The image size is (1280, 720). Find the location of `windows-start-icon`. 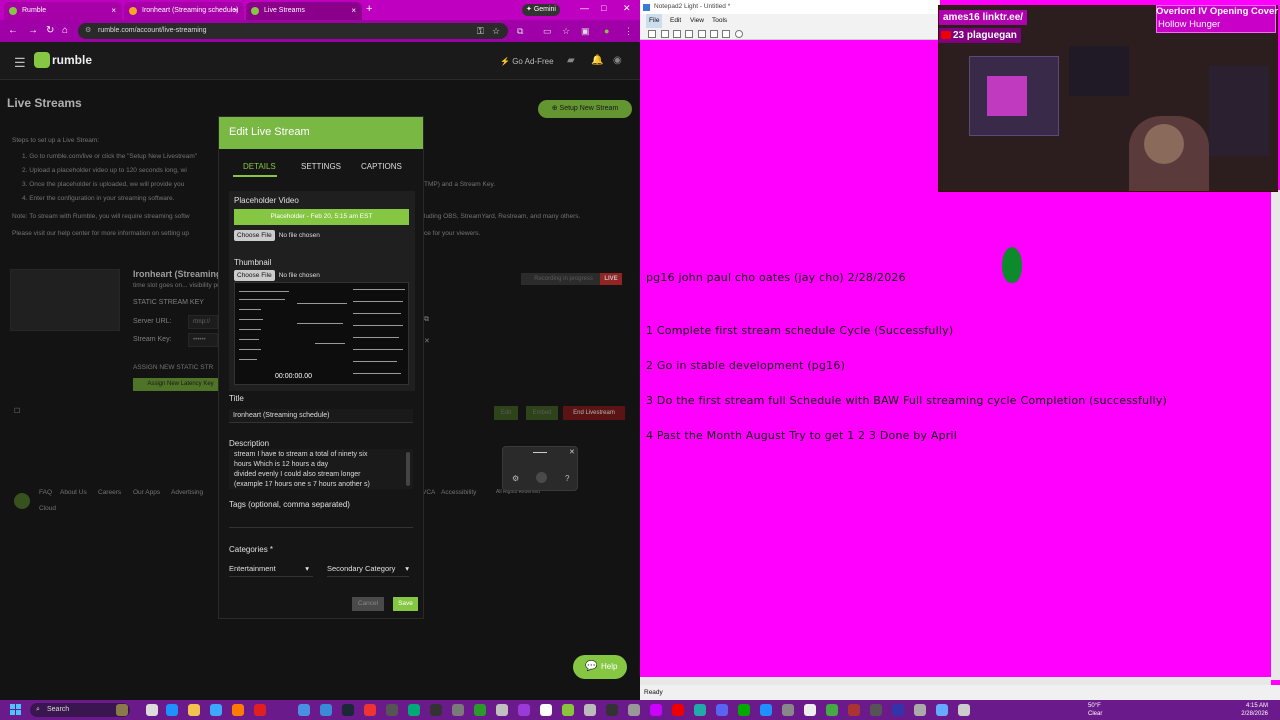

windows-start-icon is located at coordinates (16, 710).